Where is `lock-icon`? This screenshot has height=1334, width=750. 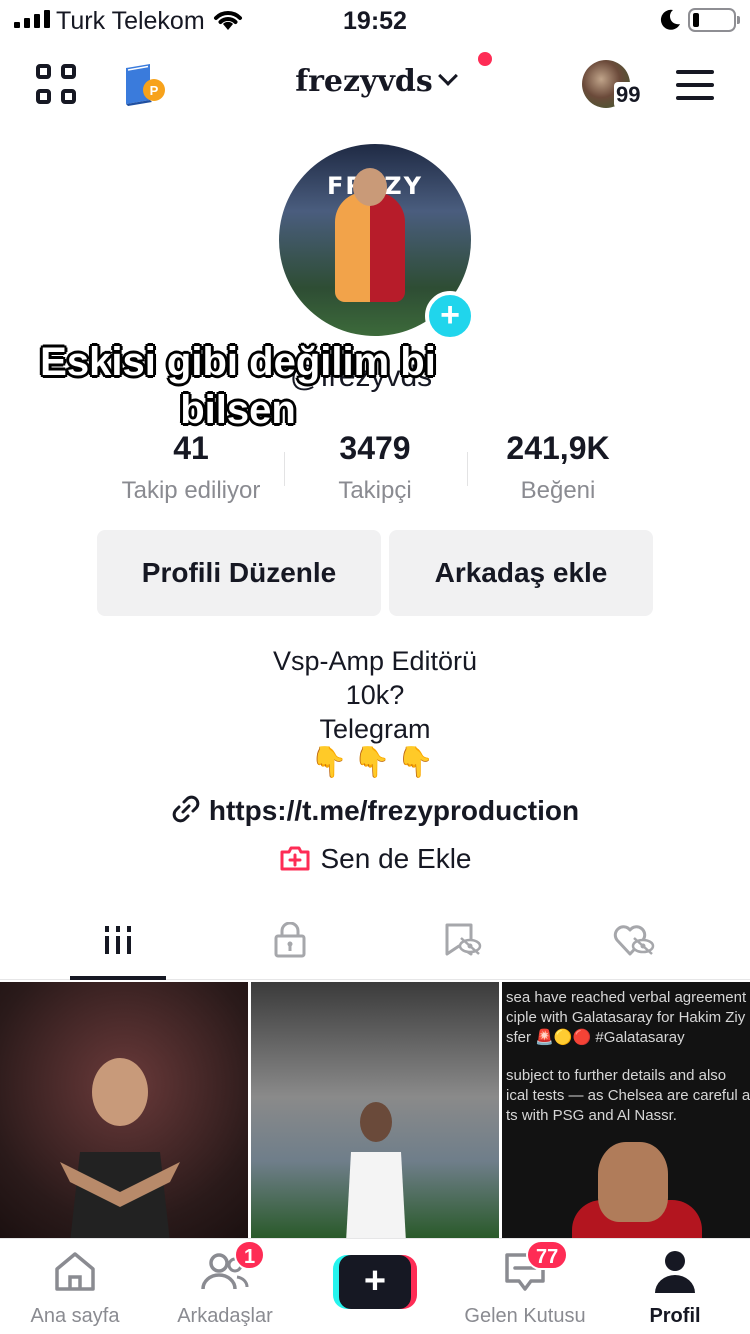
lock-icon is located at coordinates (289, 940).